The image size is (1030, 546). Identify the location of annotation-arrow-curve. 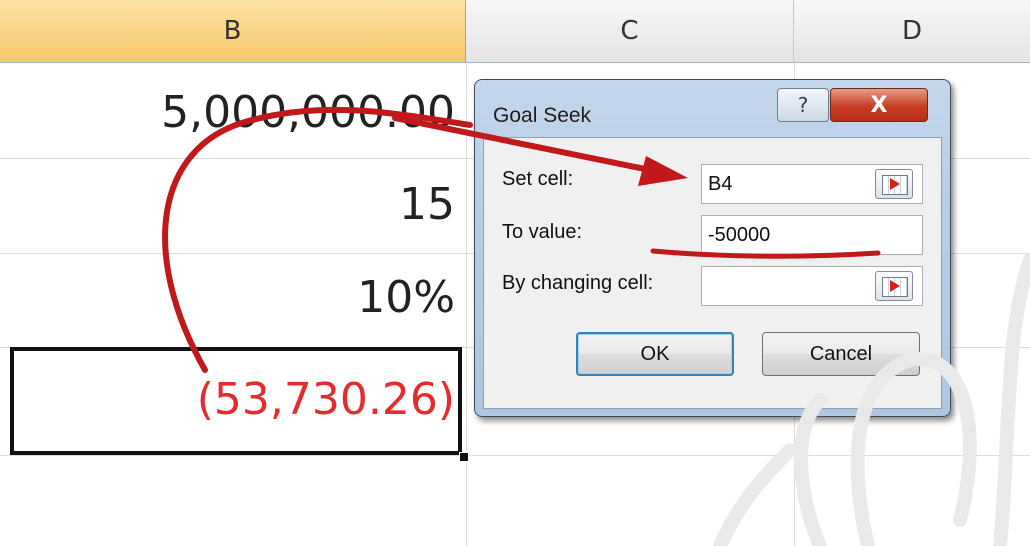
(317, 239).